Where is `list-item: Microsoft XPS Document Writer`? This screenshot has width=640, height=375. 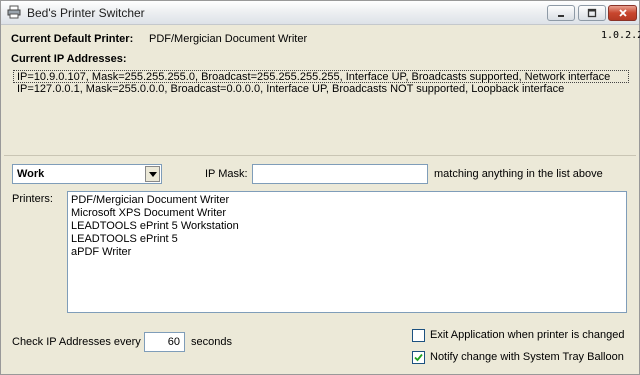 list-item: Microsoft XPS Document Writer is located at coordinates (347, 213).